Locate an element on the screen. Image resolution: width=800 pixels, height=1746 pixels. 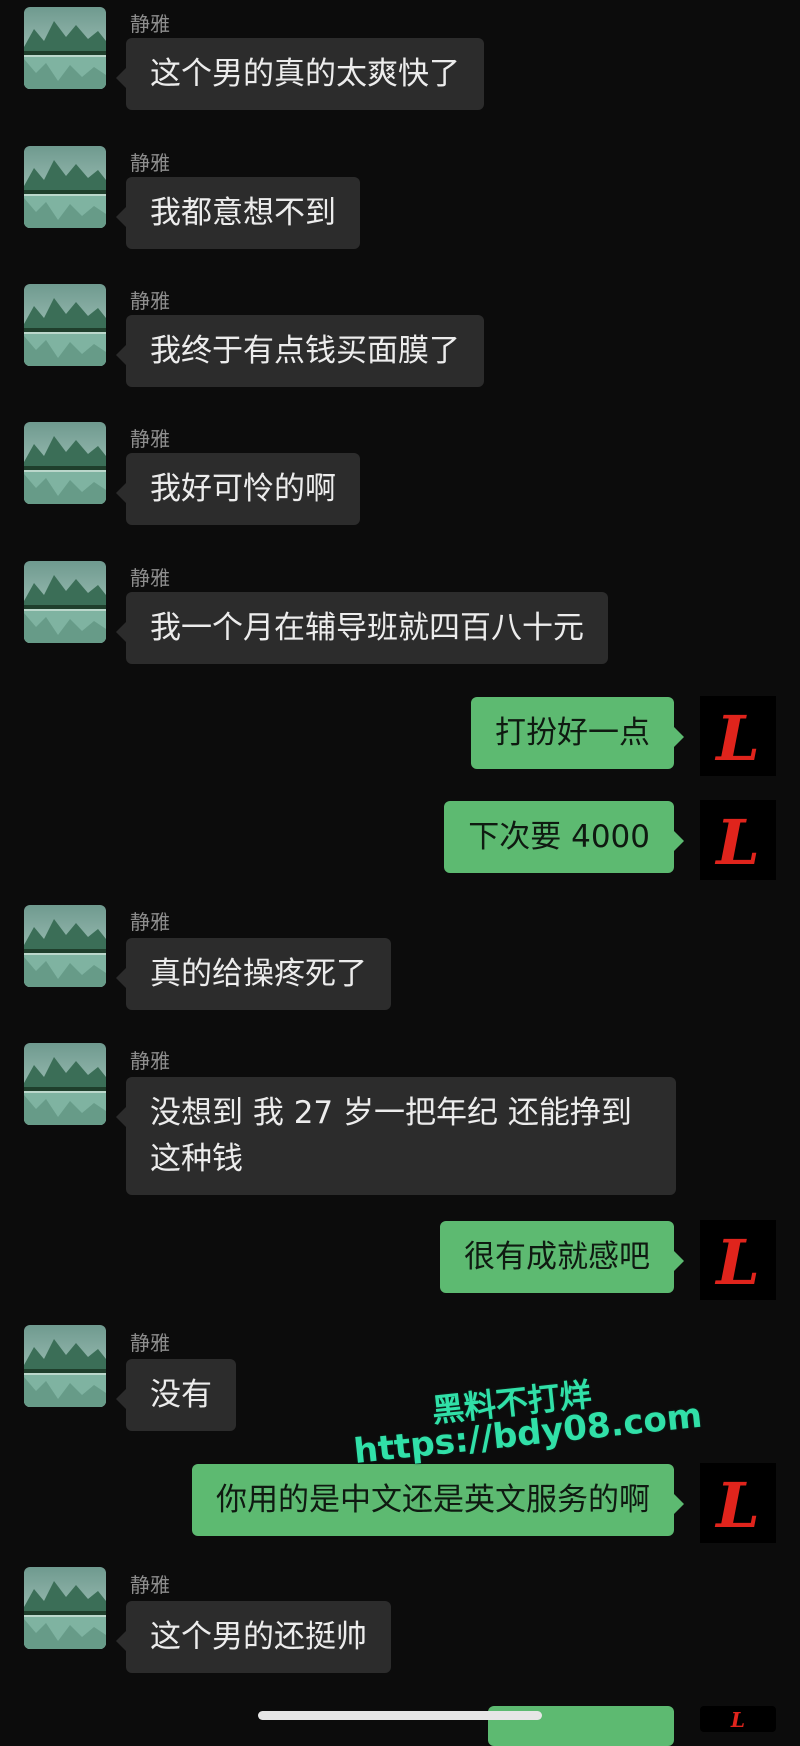
message-bubble-incoming: 没想到 我 27 岁一把年纪 还能挣到这种钱 is located at coordinates (396, 1136).